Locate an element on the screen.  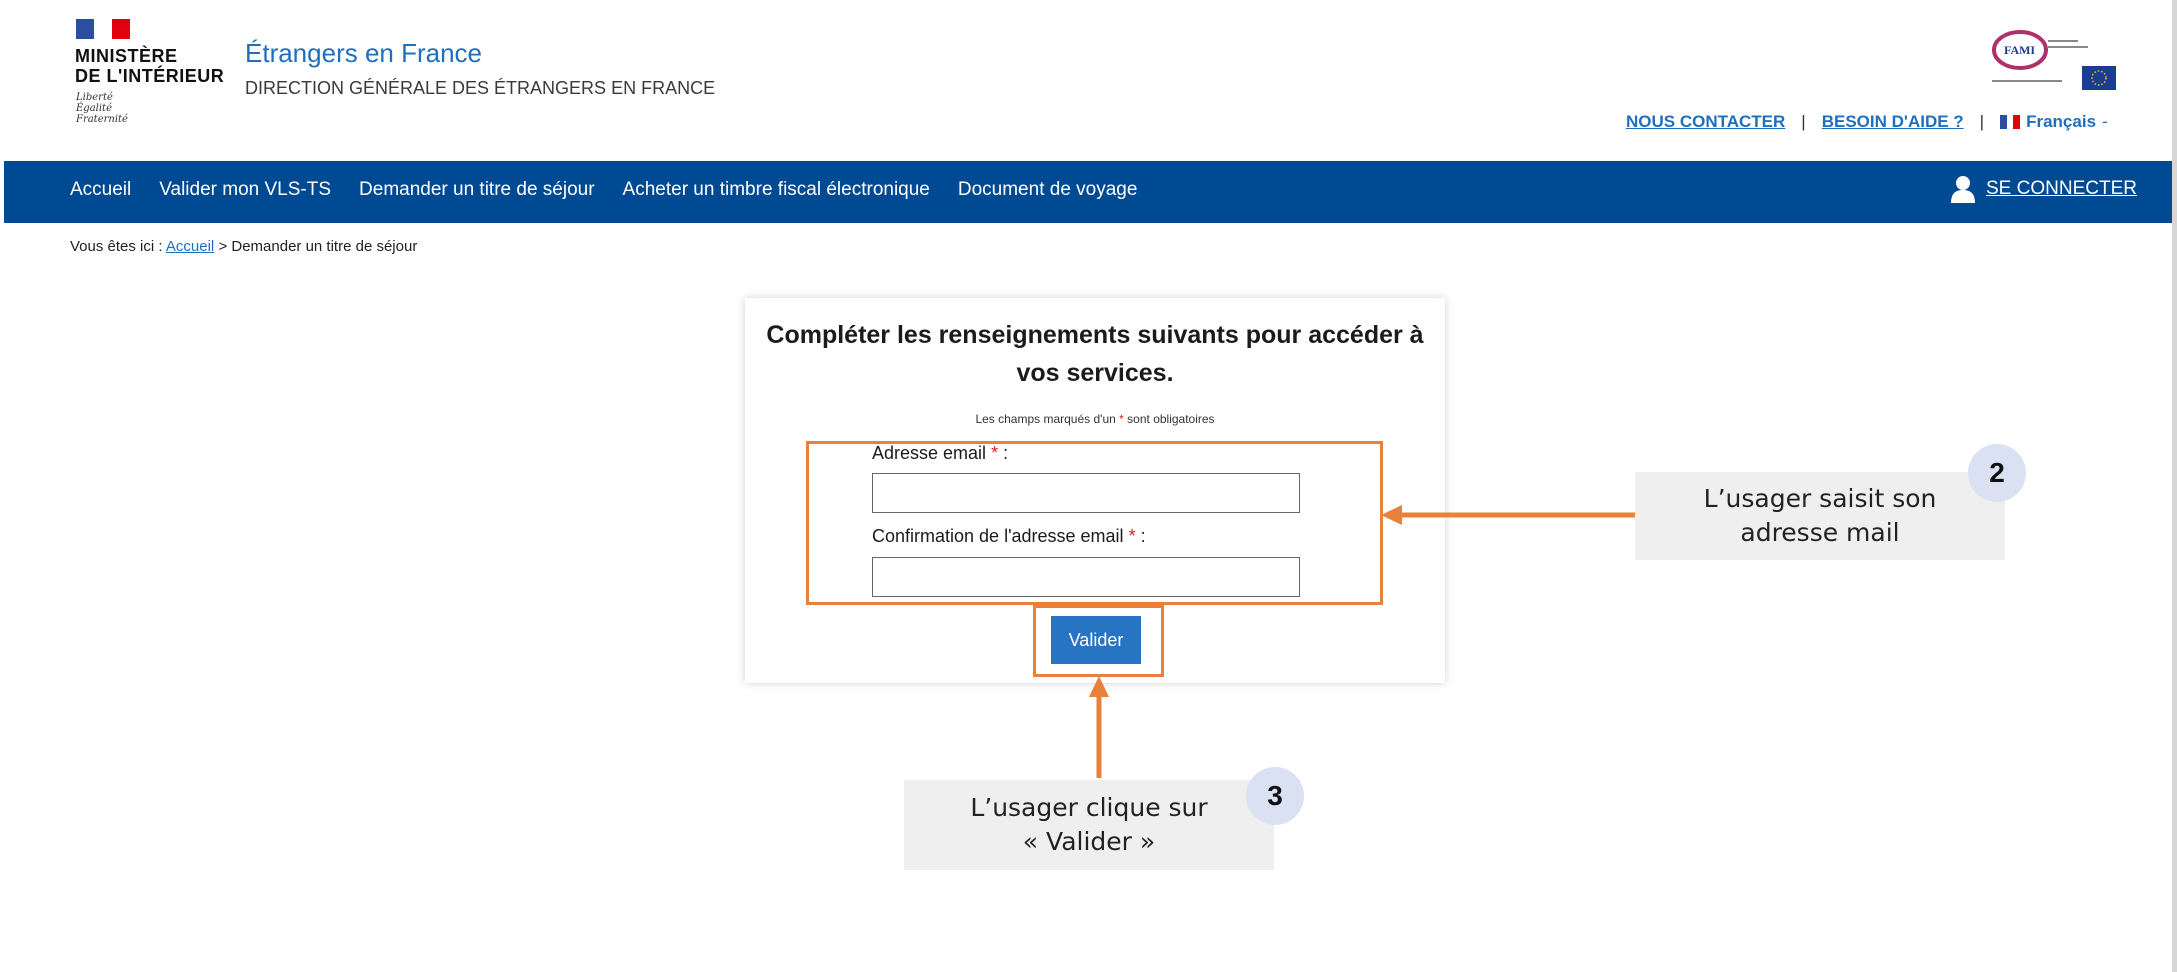
callout-step2: L’usager saisit son adresse mail is located at coordinates (1820, 516).